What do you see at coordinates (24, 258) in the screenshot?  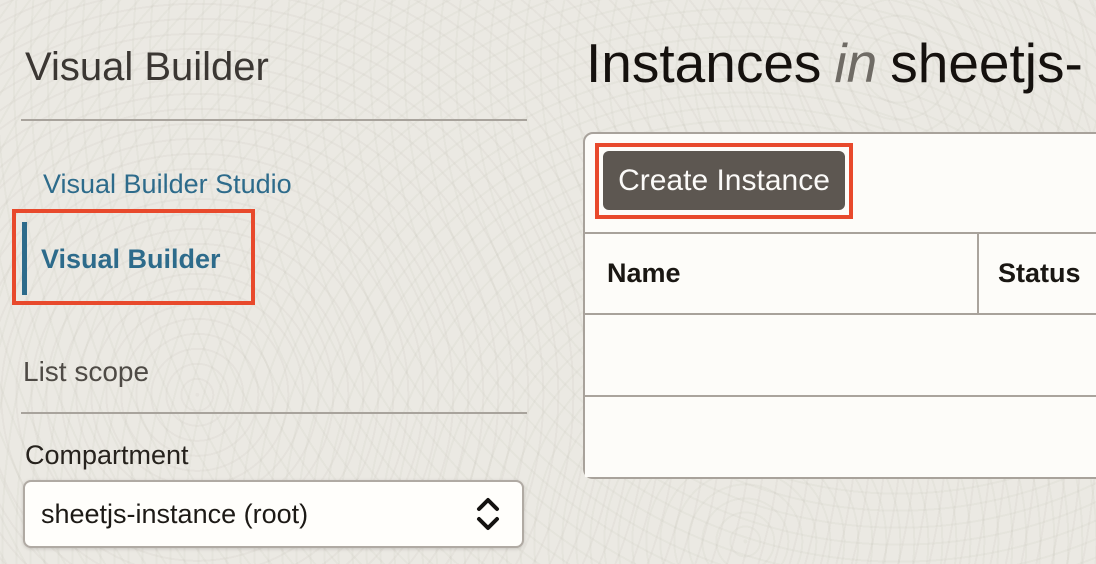 I see `selected-item-indicator-bar` at bounding box center [24, 258].